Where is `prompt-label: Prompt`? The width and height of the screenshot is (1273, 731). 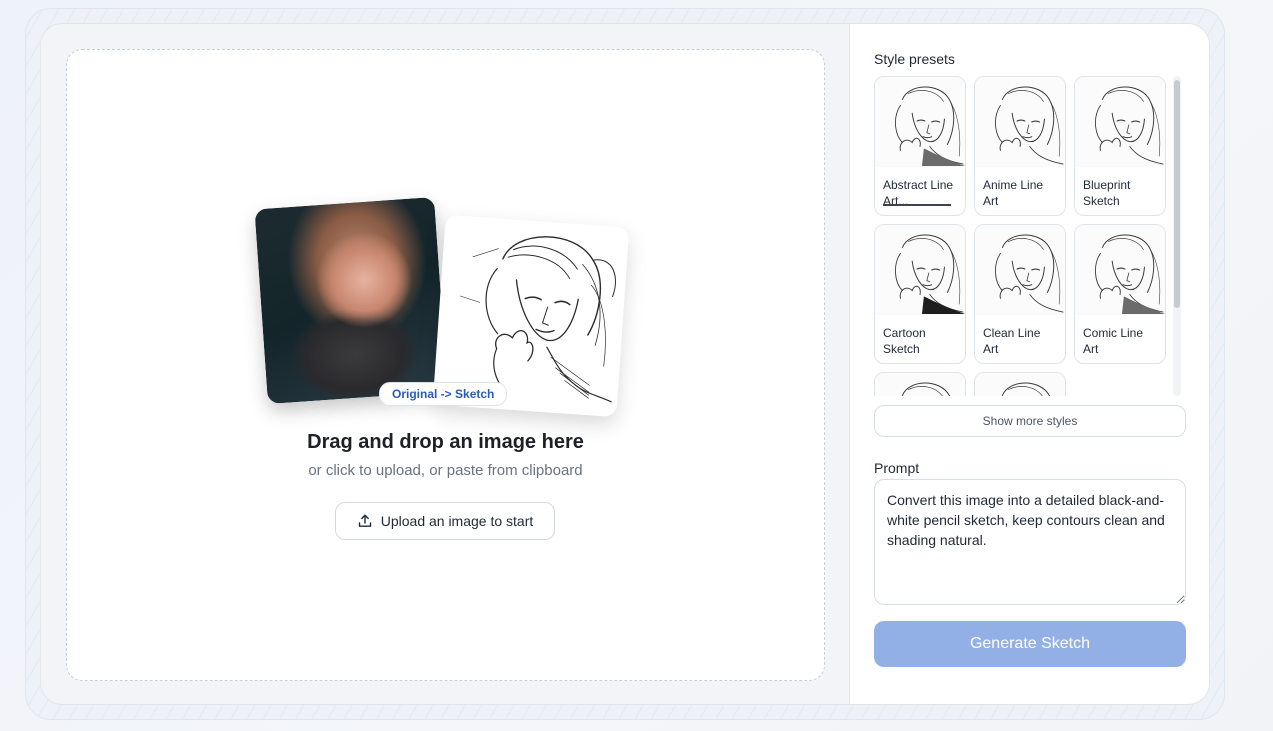 prompt-label: Prompt is located at coordinates (897, 468).